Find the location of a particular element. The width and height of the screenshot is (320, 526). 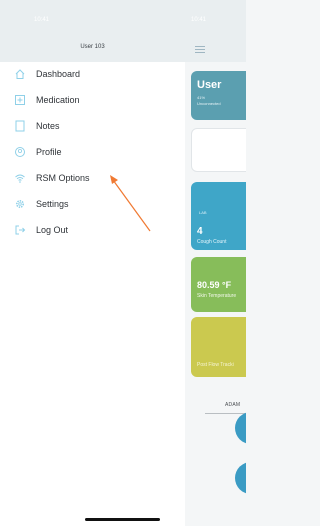

annotation-arrow is located at coordinates (130, 203).